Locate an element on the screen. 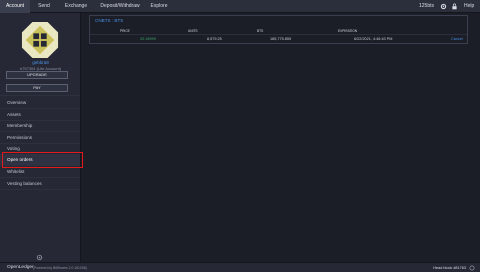  column-header-bts: BTS is located at coordinates (260, 31).